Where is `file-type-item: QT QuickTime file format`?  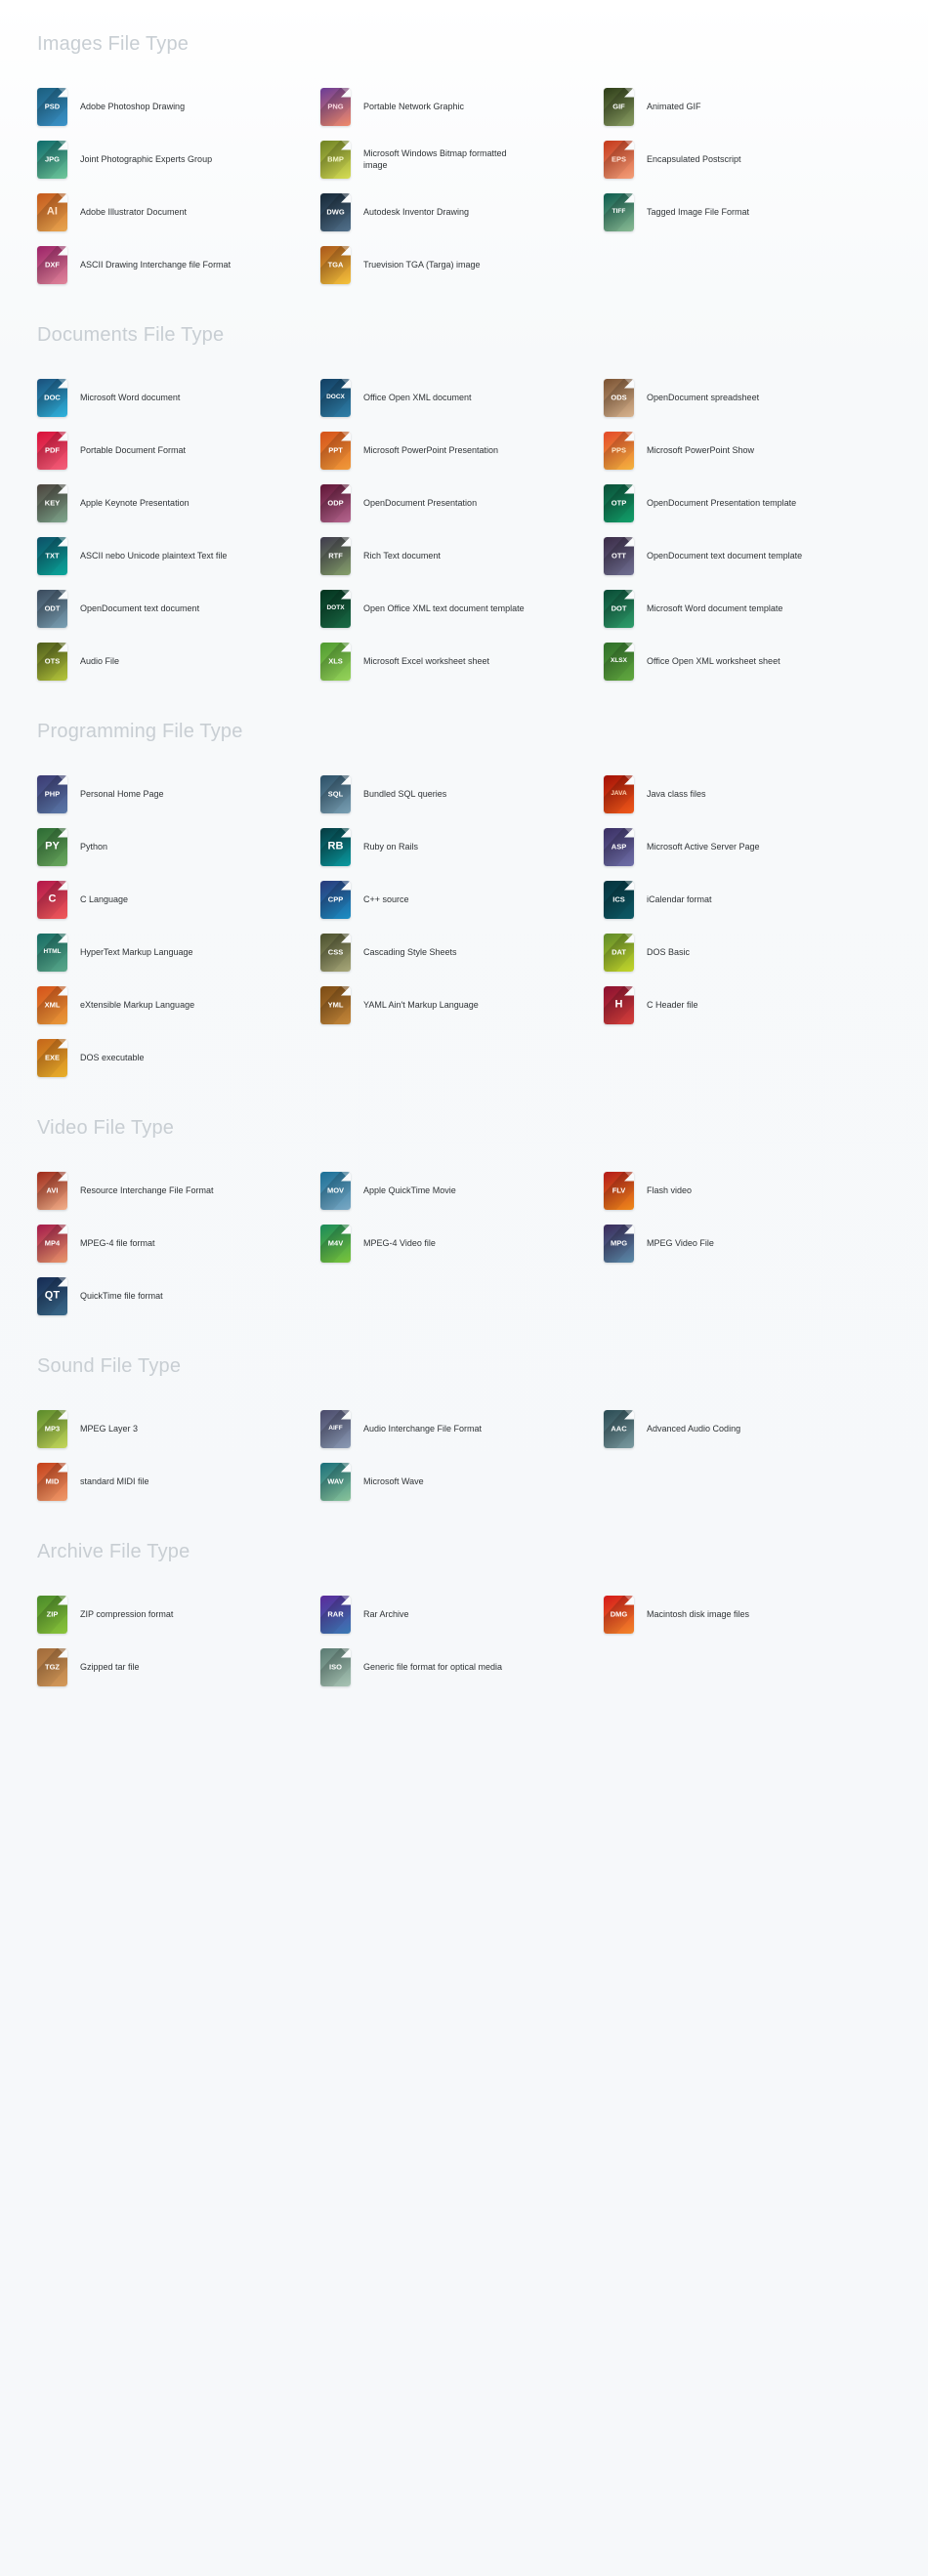
file-type-item: QT QuickTime file format is located at coordinates (178, 1295).